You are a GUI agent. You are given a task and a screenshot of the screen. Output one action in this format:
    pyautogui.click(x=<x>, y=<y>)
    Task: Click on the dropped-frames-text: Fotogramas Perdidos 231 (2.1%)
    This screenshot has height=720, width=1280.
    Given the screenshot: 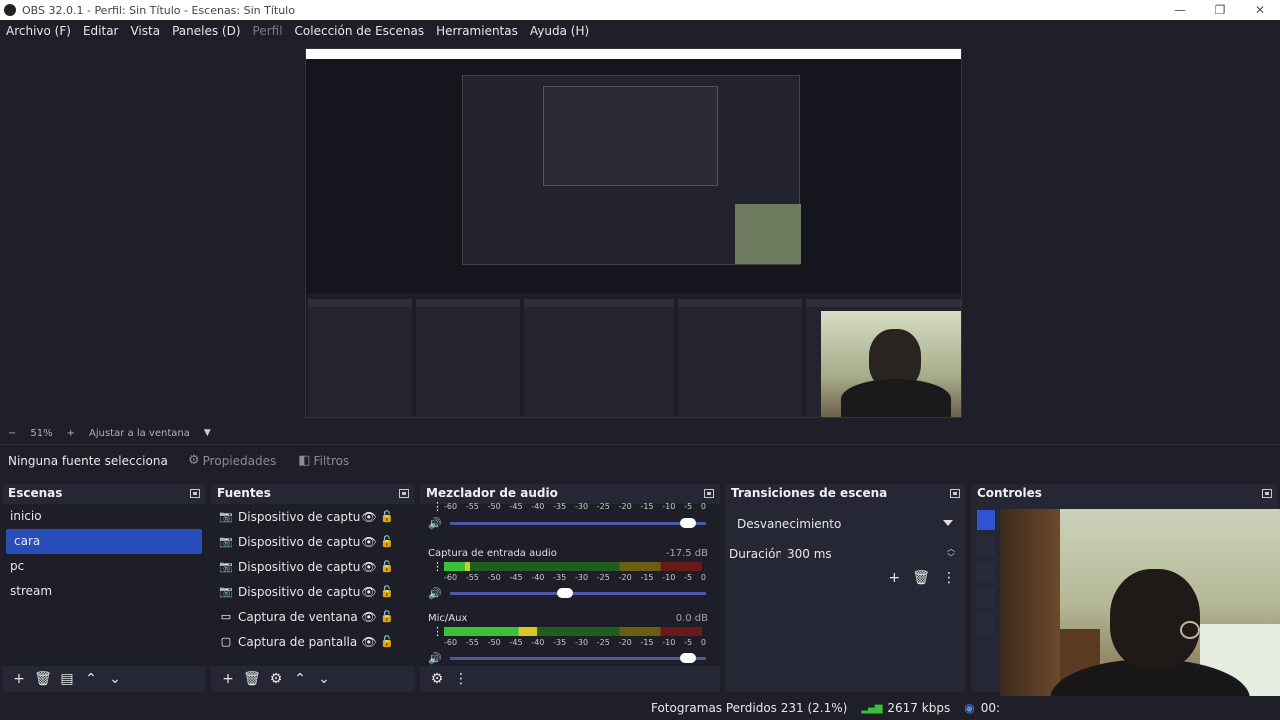 What is the action you would take?
    pyautogui.click(x=749, y=708)
    